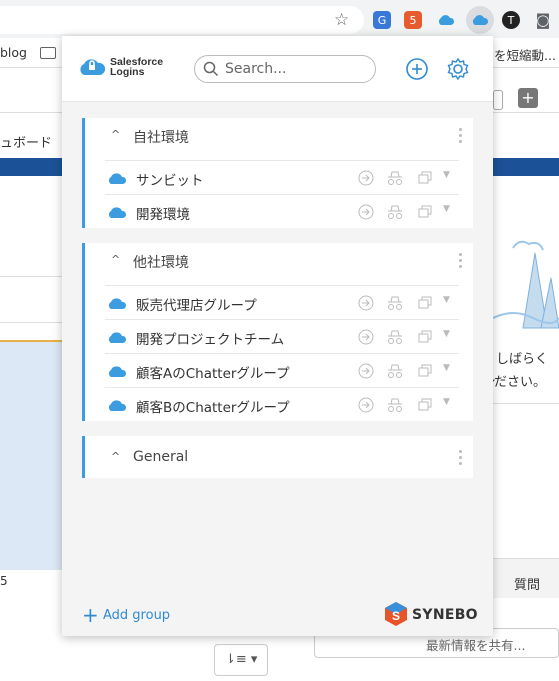 Image resolution: width=559 pixels, height=681 pixels. What do you see at coordinates (127, 72) in the screenshot?
I see `logo-line2: Logins` at bounding box center [127, 72].